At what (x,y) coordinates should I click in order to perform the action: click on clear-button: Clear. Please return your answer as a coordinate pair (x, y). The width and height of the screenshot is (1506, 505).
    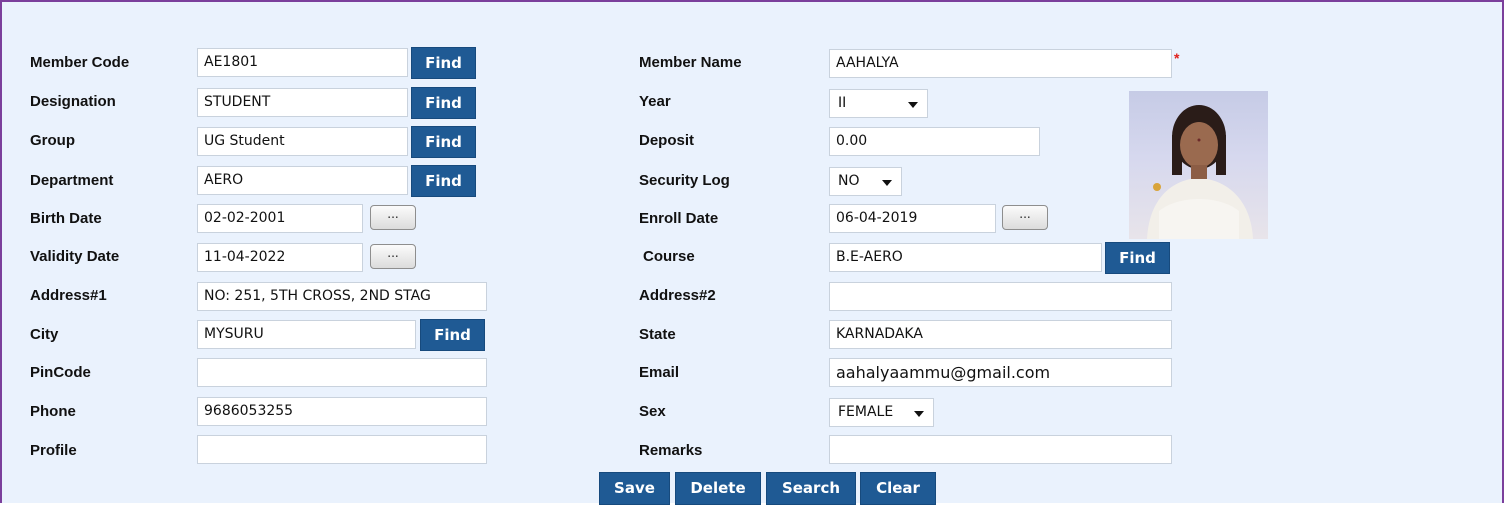
    Looking at the image, I should click on (898, 488).